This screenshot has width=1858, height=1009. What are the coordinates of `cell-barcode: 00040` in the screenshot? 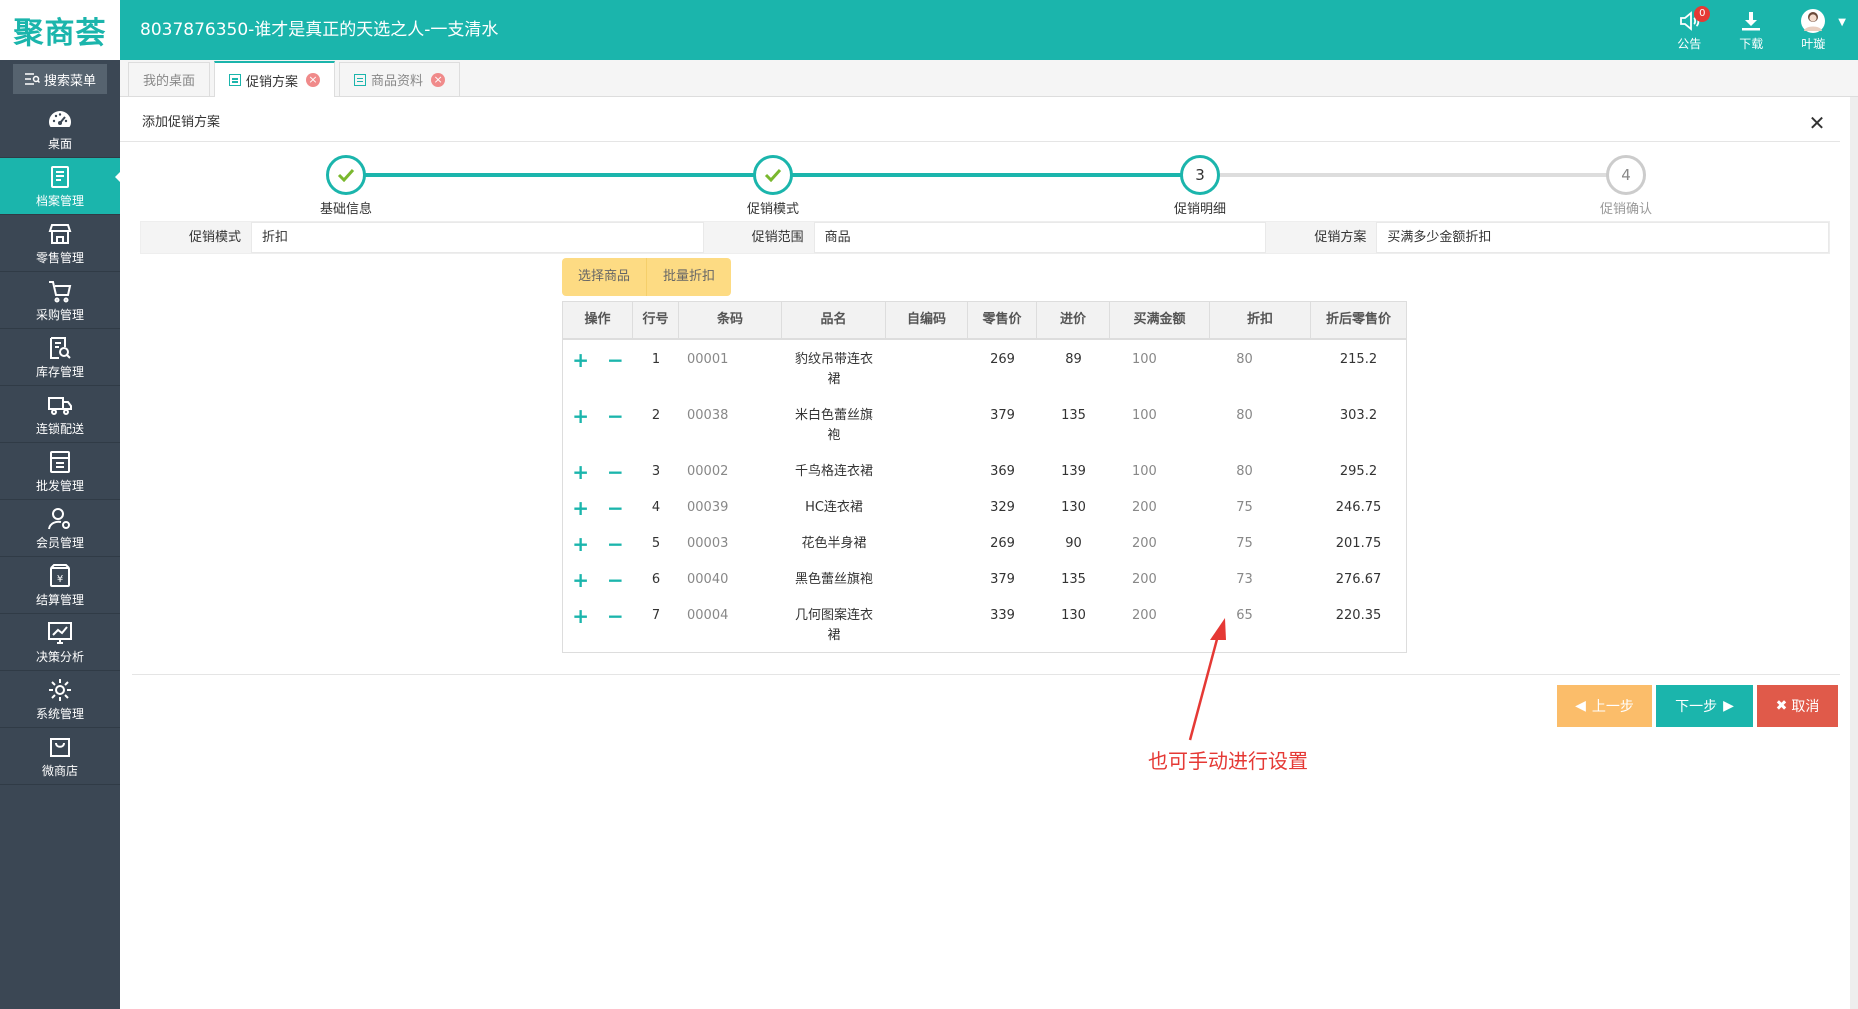 It's located at (708, 579).